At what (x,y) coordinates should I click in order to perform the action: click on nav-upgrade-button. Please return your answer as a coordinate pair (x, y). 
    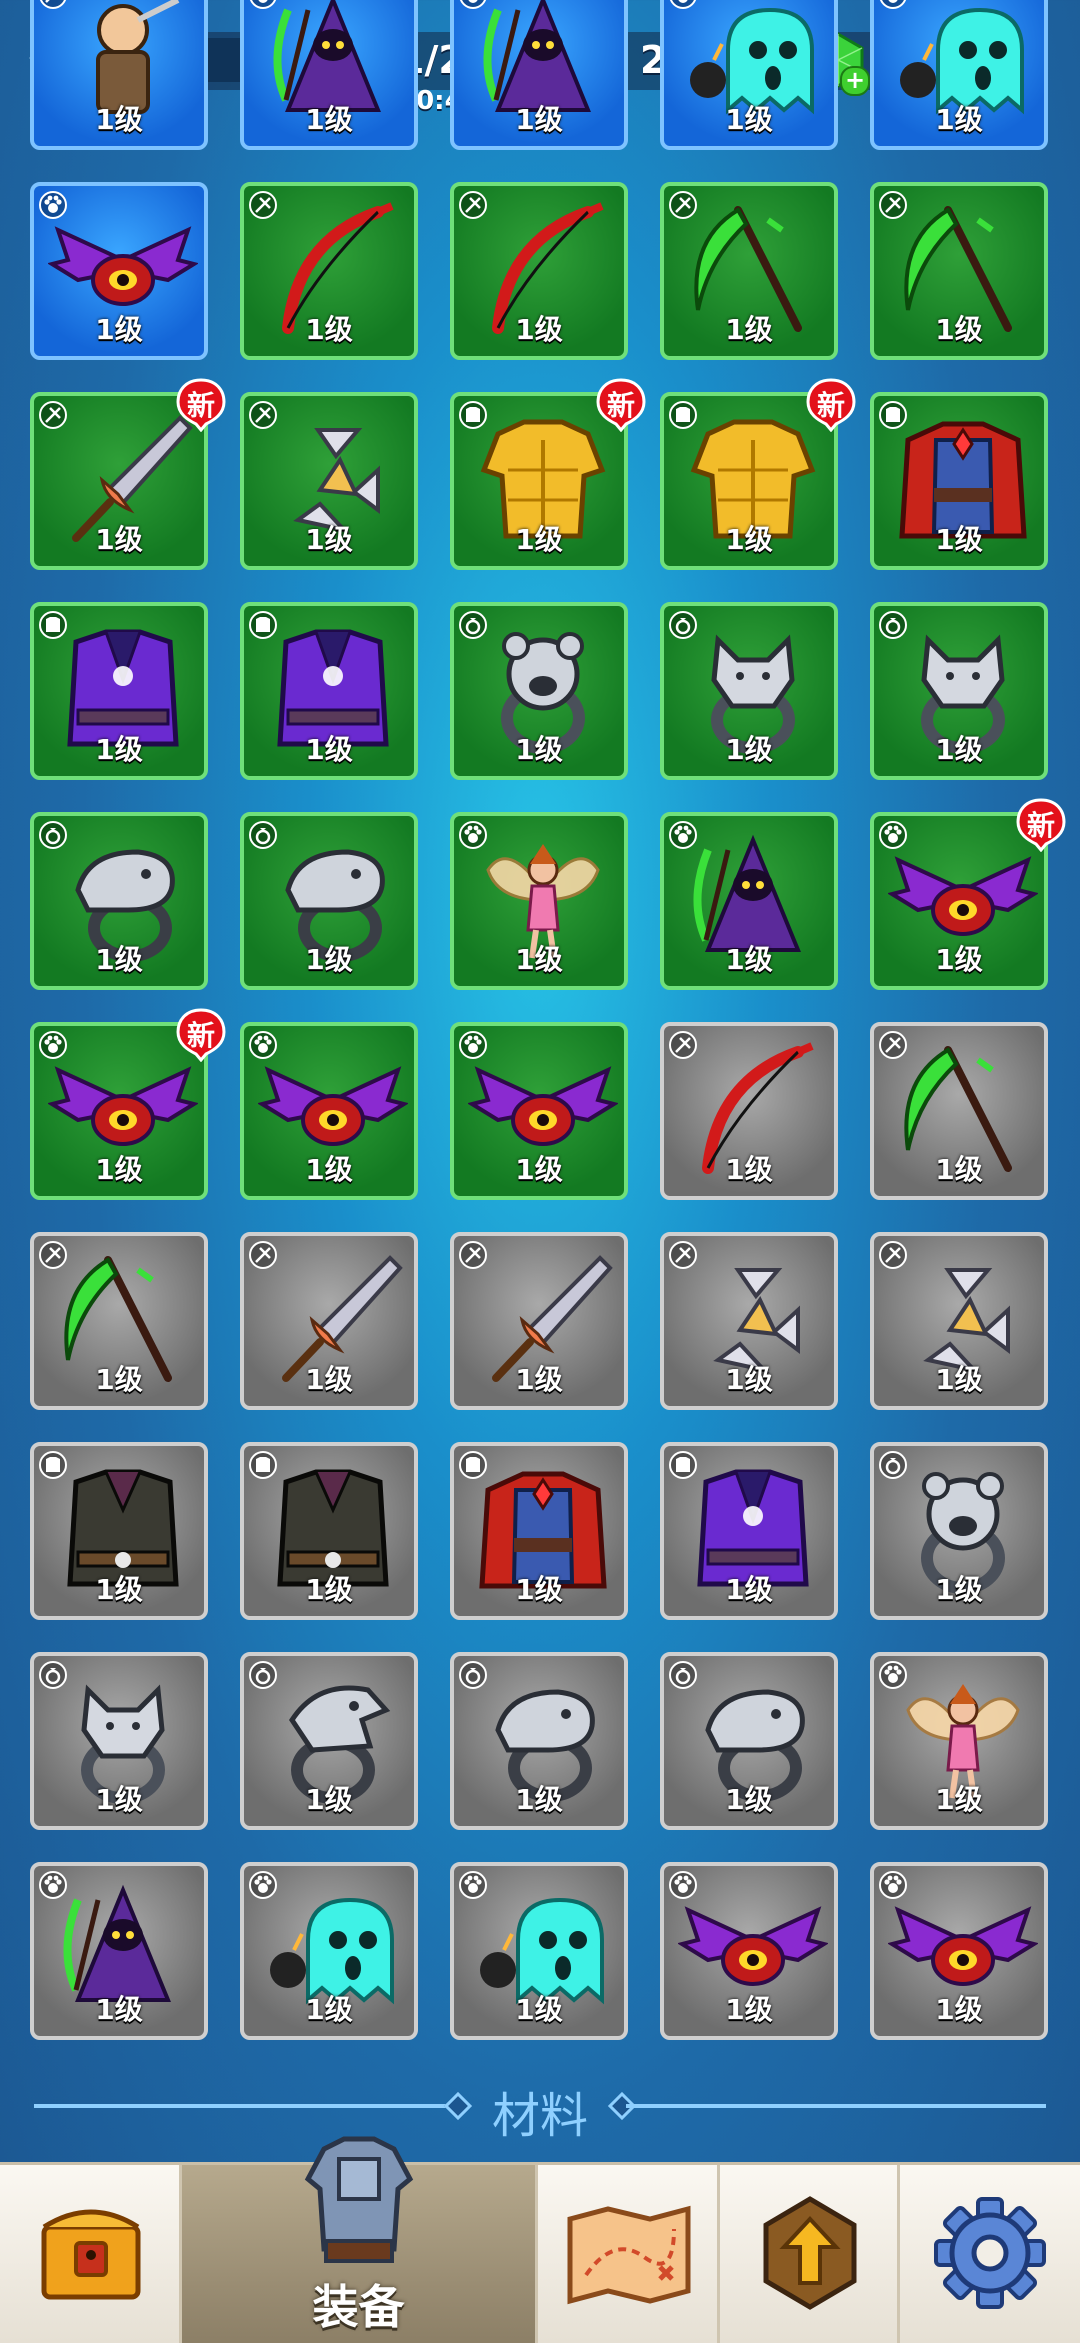
    Looking at the image, I should click on (810, 2254).